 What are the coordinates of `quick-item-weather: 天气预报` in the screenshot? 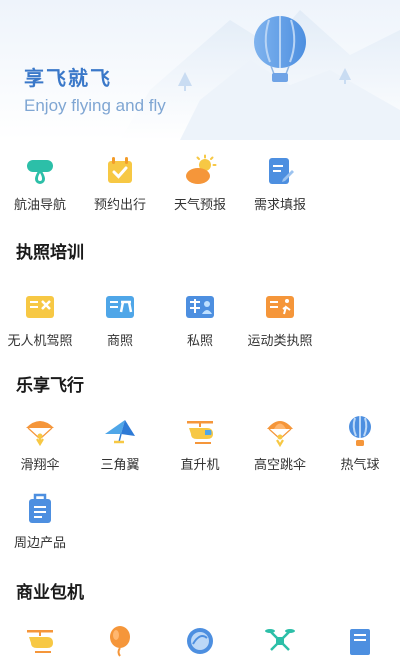 It's located at (200, 183).